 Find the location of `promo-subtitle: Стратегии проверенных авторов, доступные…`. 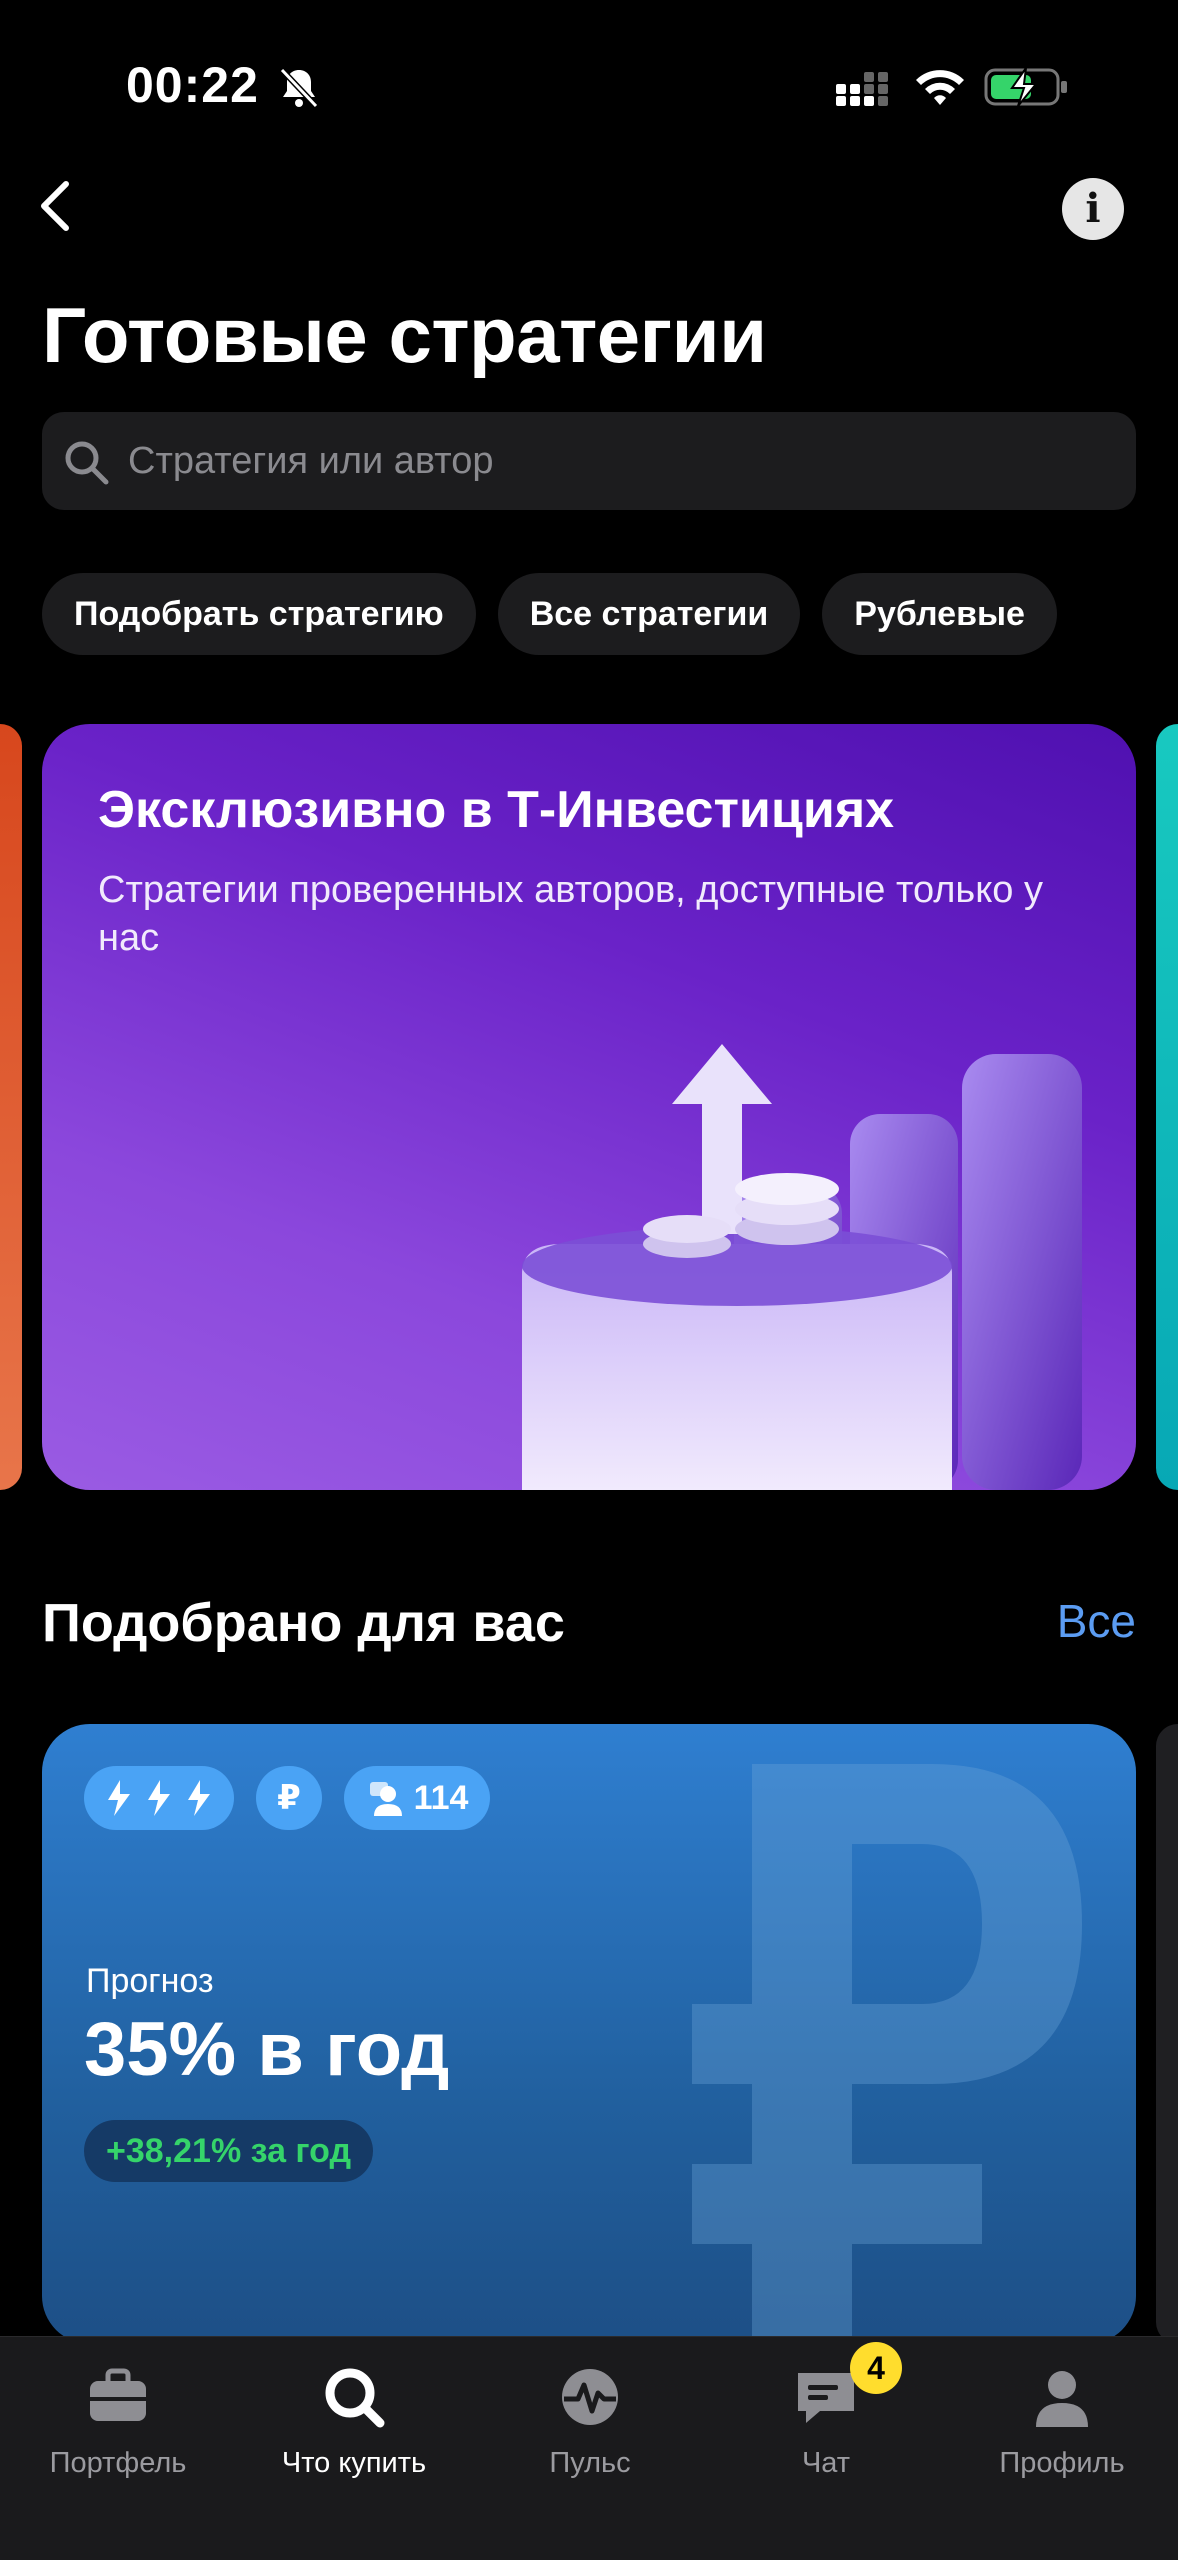

promo-subtitle: Стратегии проверенных авторов, доступные… is located at coordinates (570, 914).